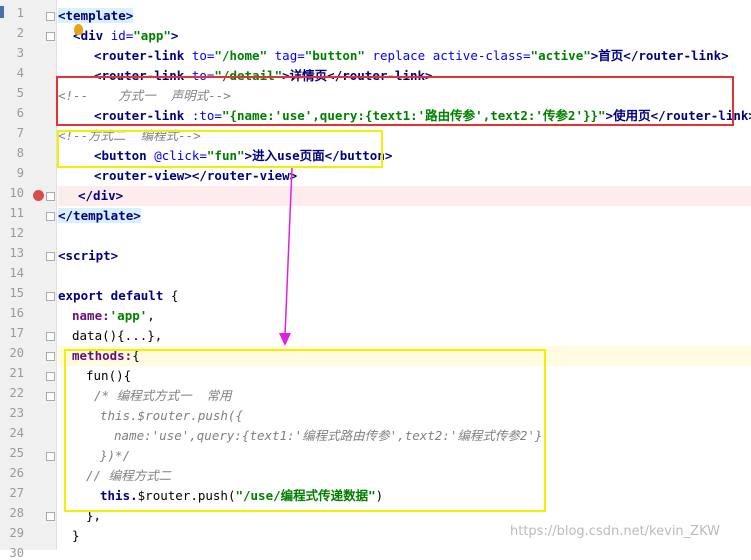 This screenshot has width=751, height=560. Describe the element at coordinates (286, 256) in the screenshot. I see `annotation-arrow` at that location.